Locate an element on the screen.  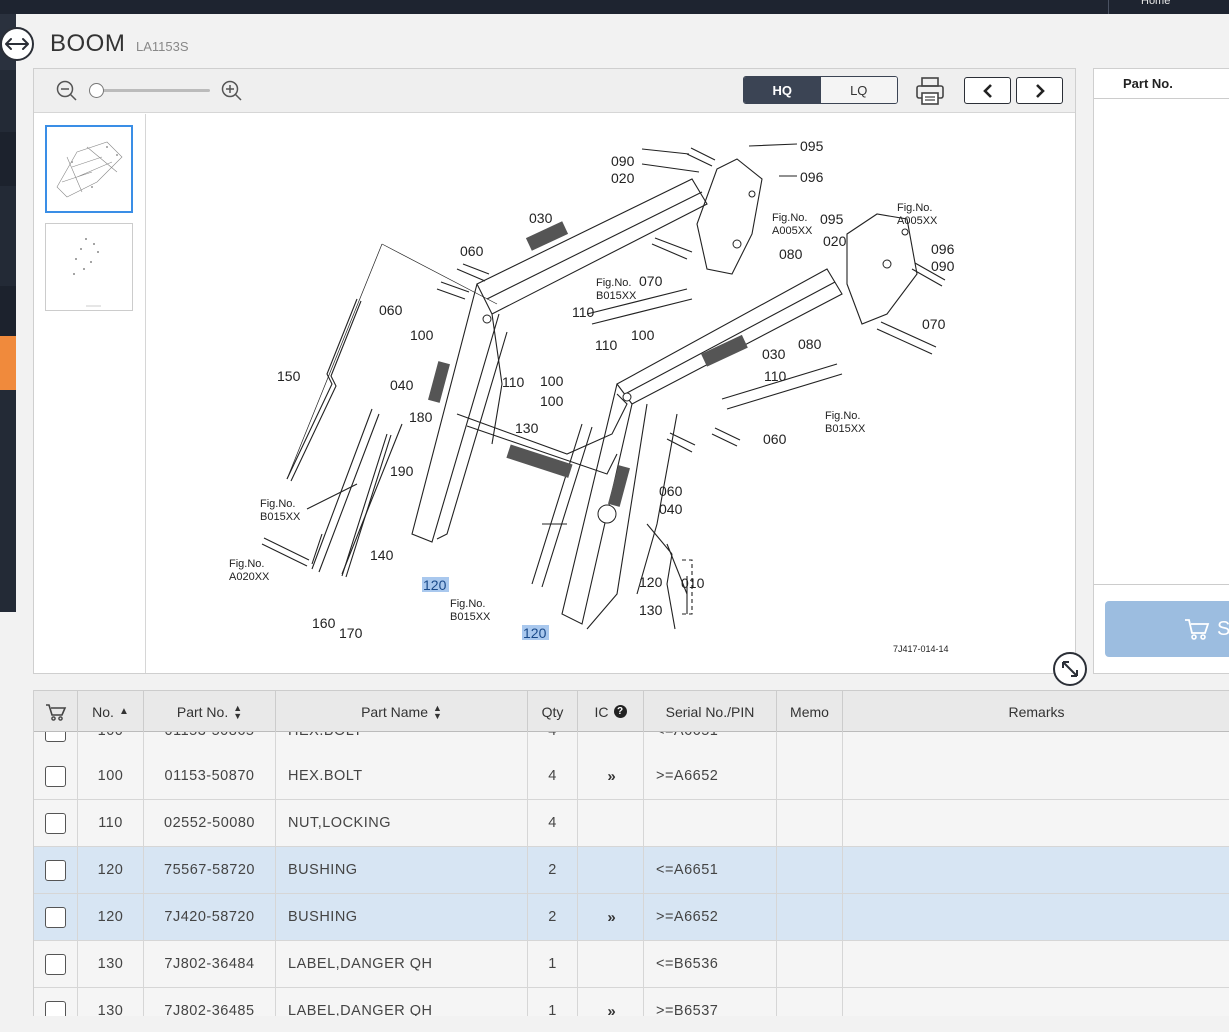
svg-text: 170 is located at coordinates (351, 633).